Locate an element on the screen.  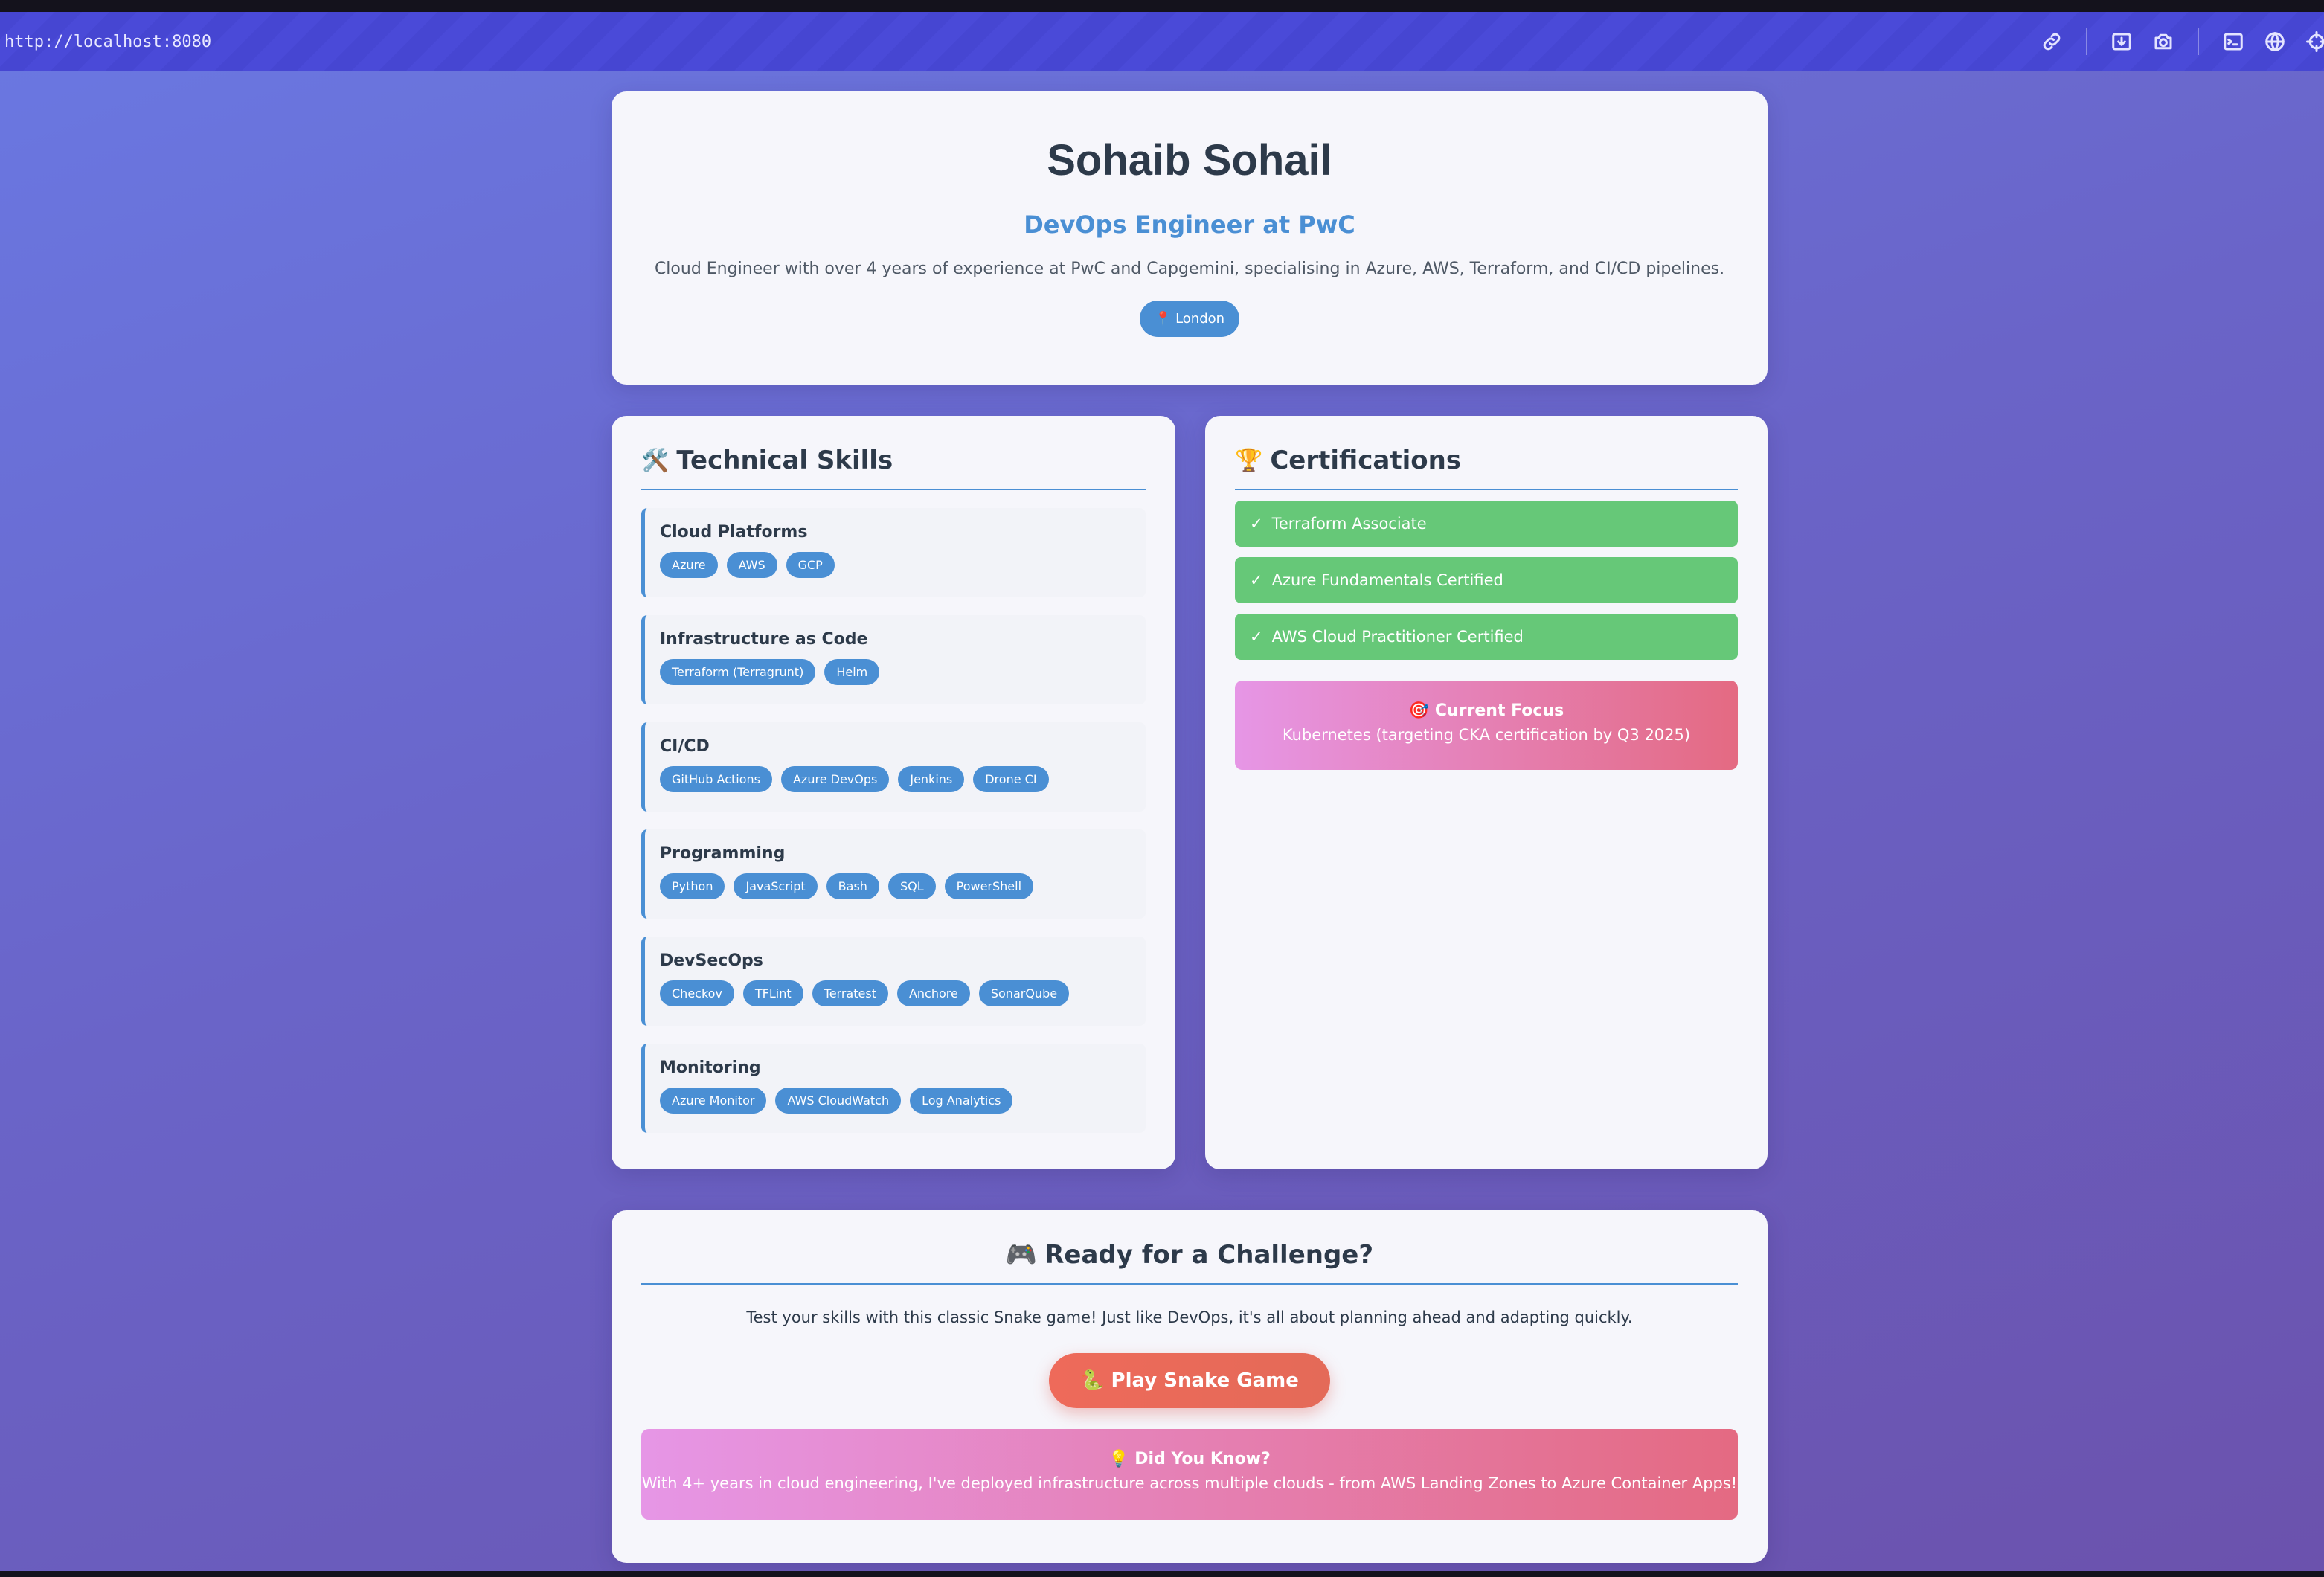
toolbar-icons is located at coordinates (2177, 41).